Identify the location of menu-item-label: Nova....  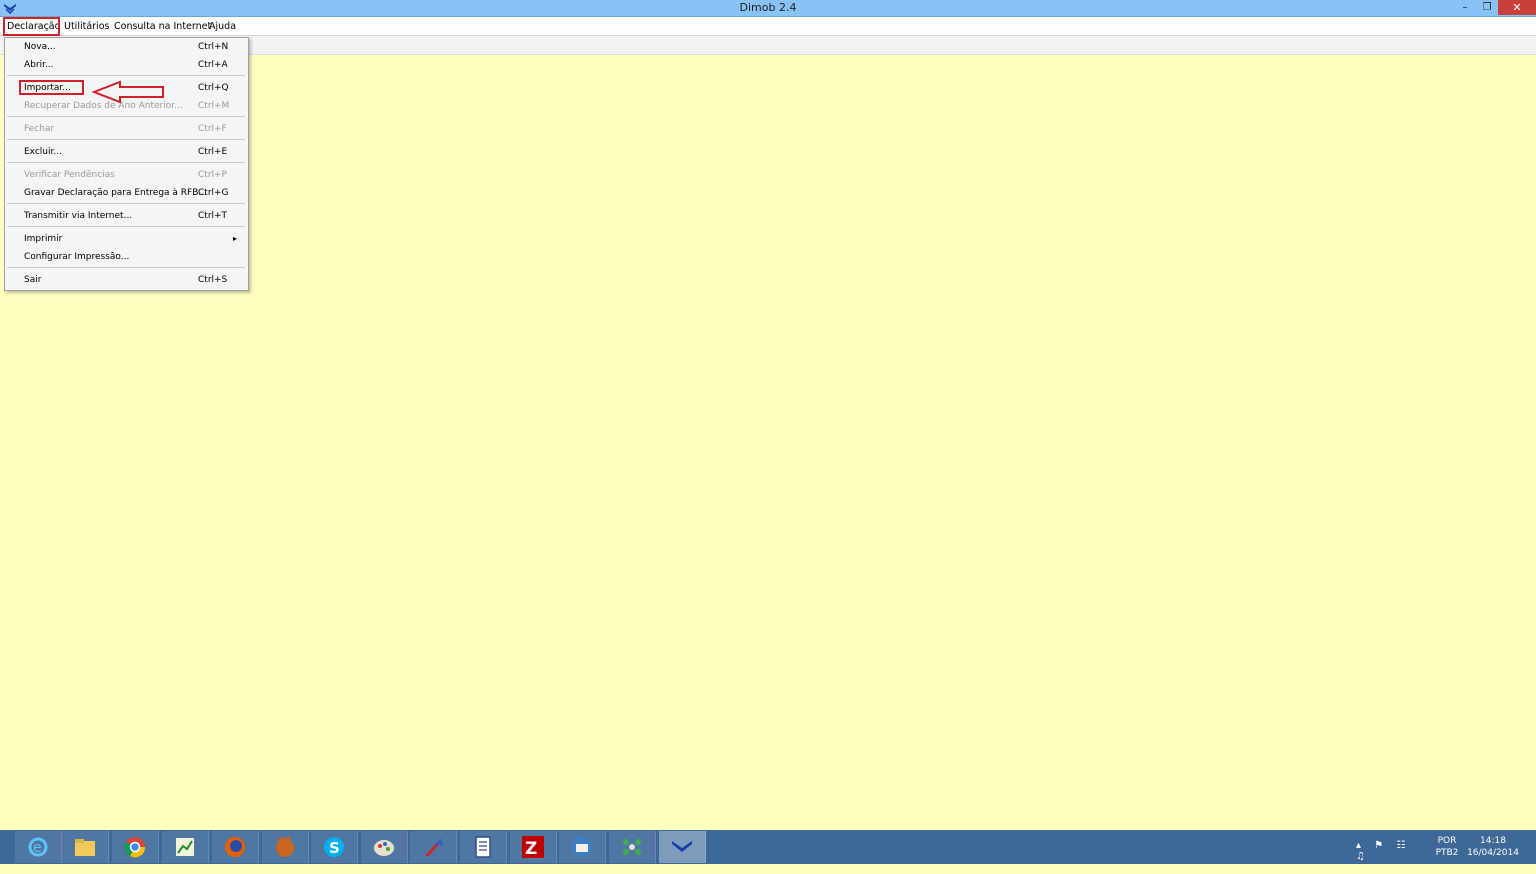
(40, 47).